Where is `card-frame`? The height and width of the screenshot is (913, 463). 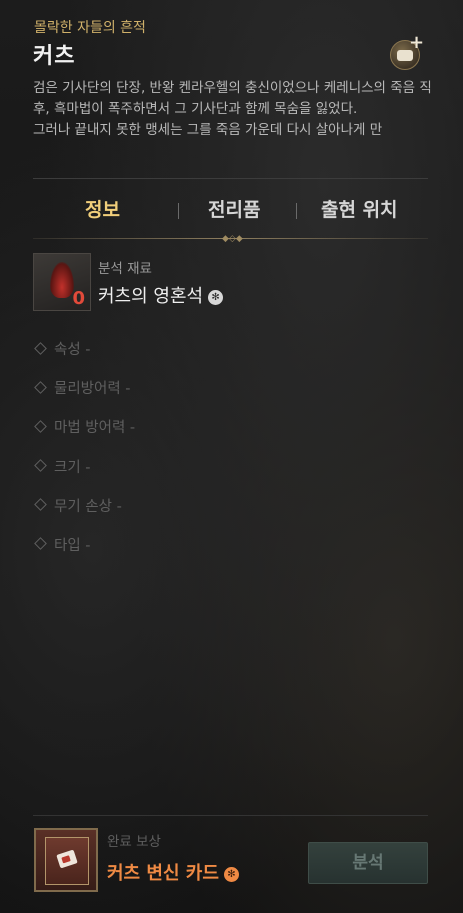 card-frame is located at coordinates (67, 861).